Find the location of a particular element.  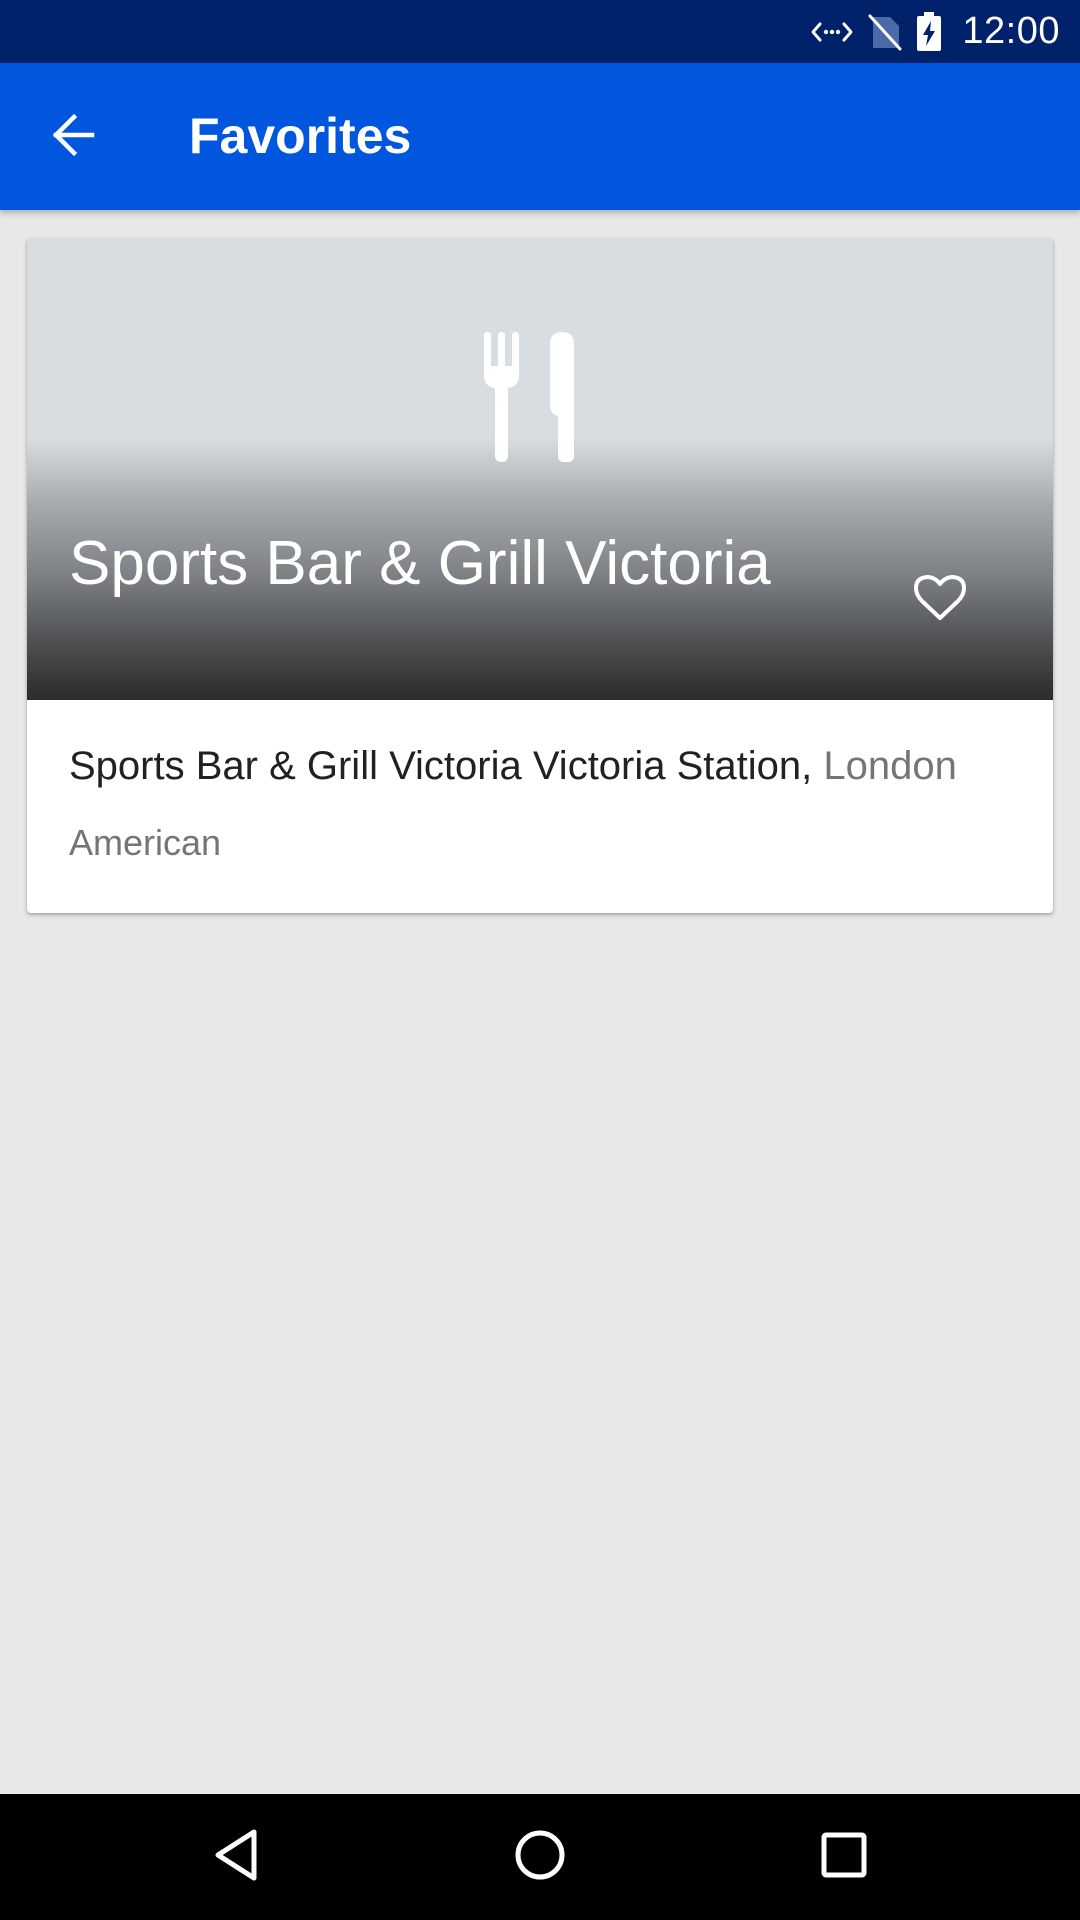

favorite-button is located at coordinates (940, 600).